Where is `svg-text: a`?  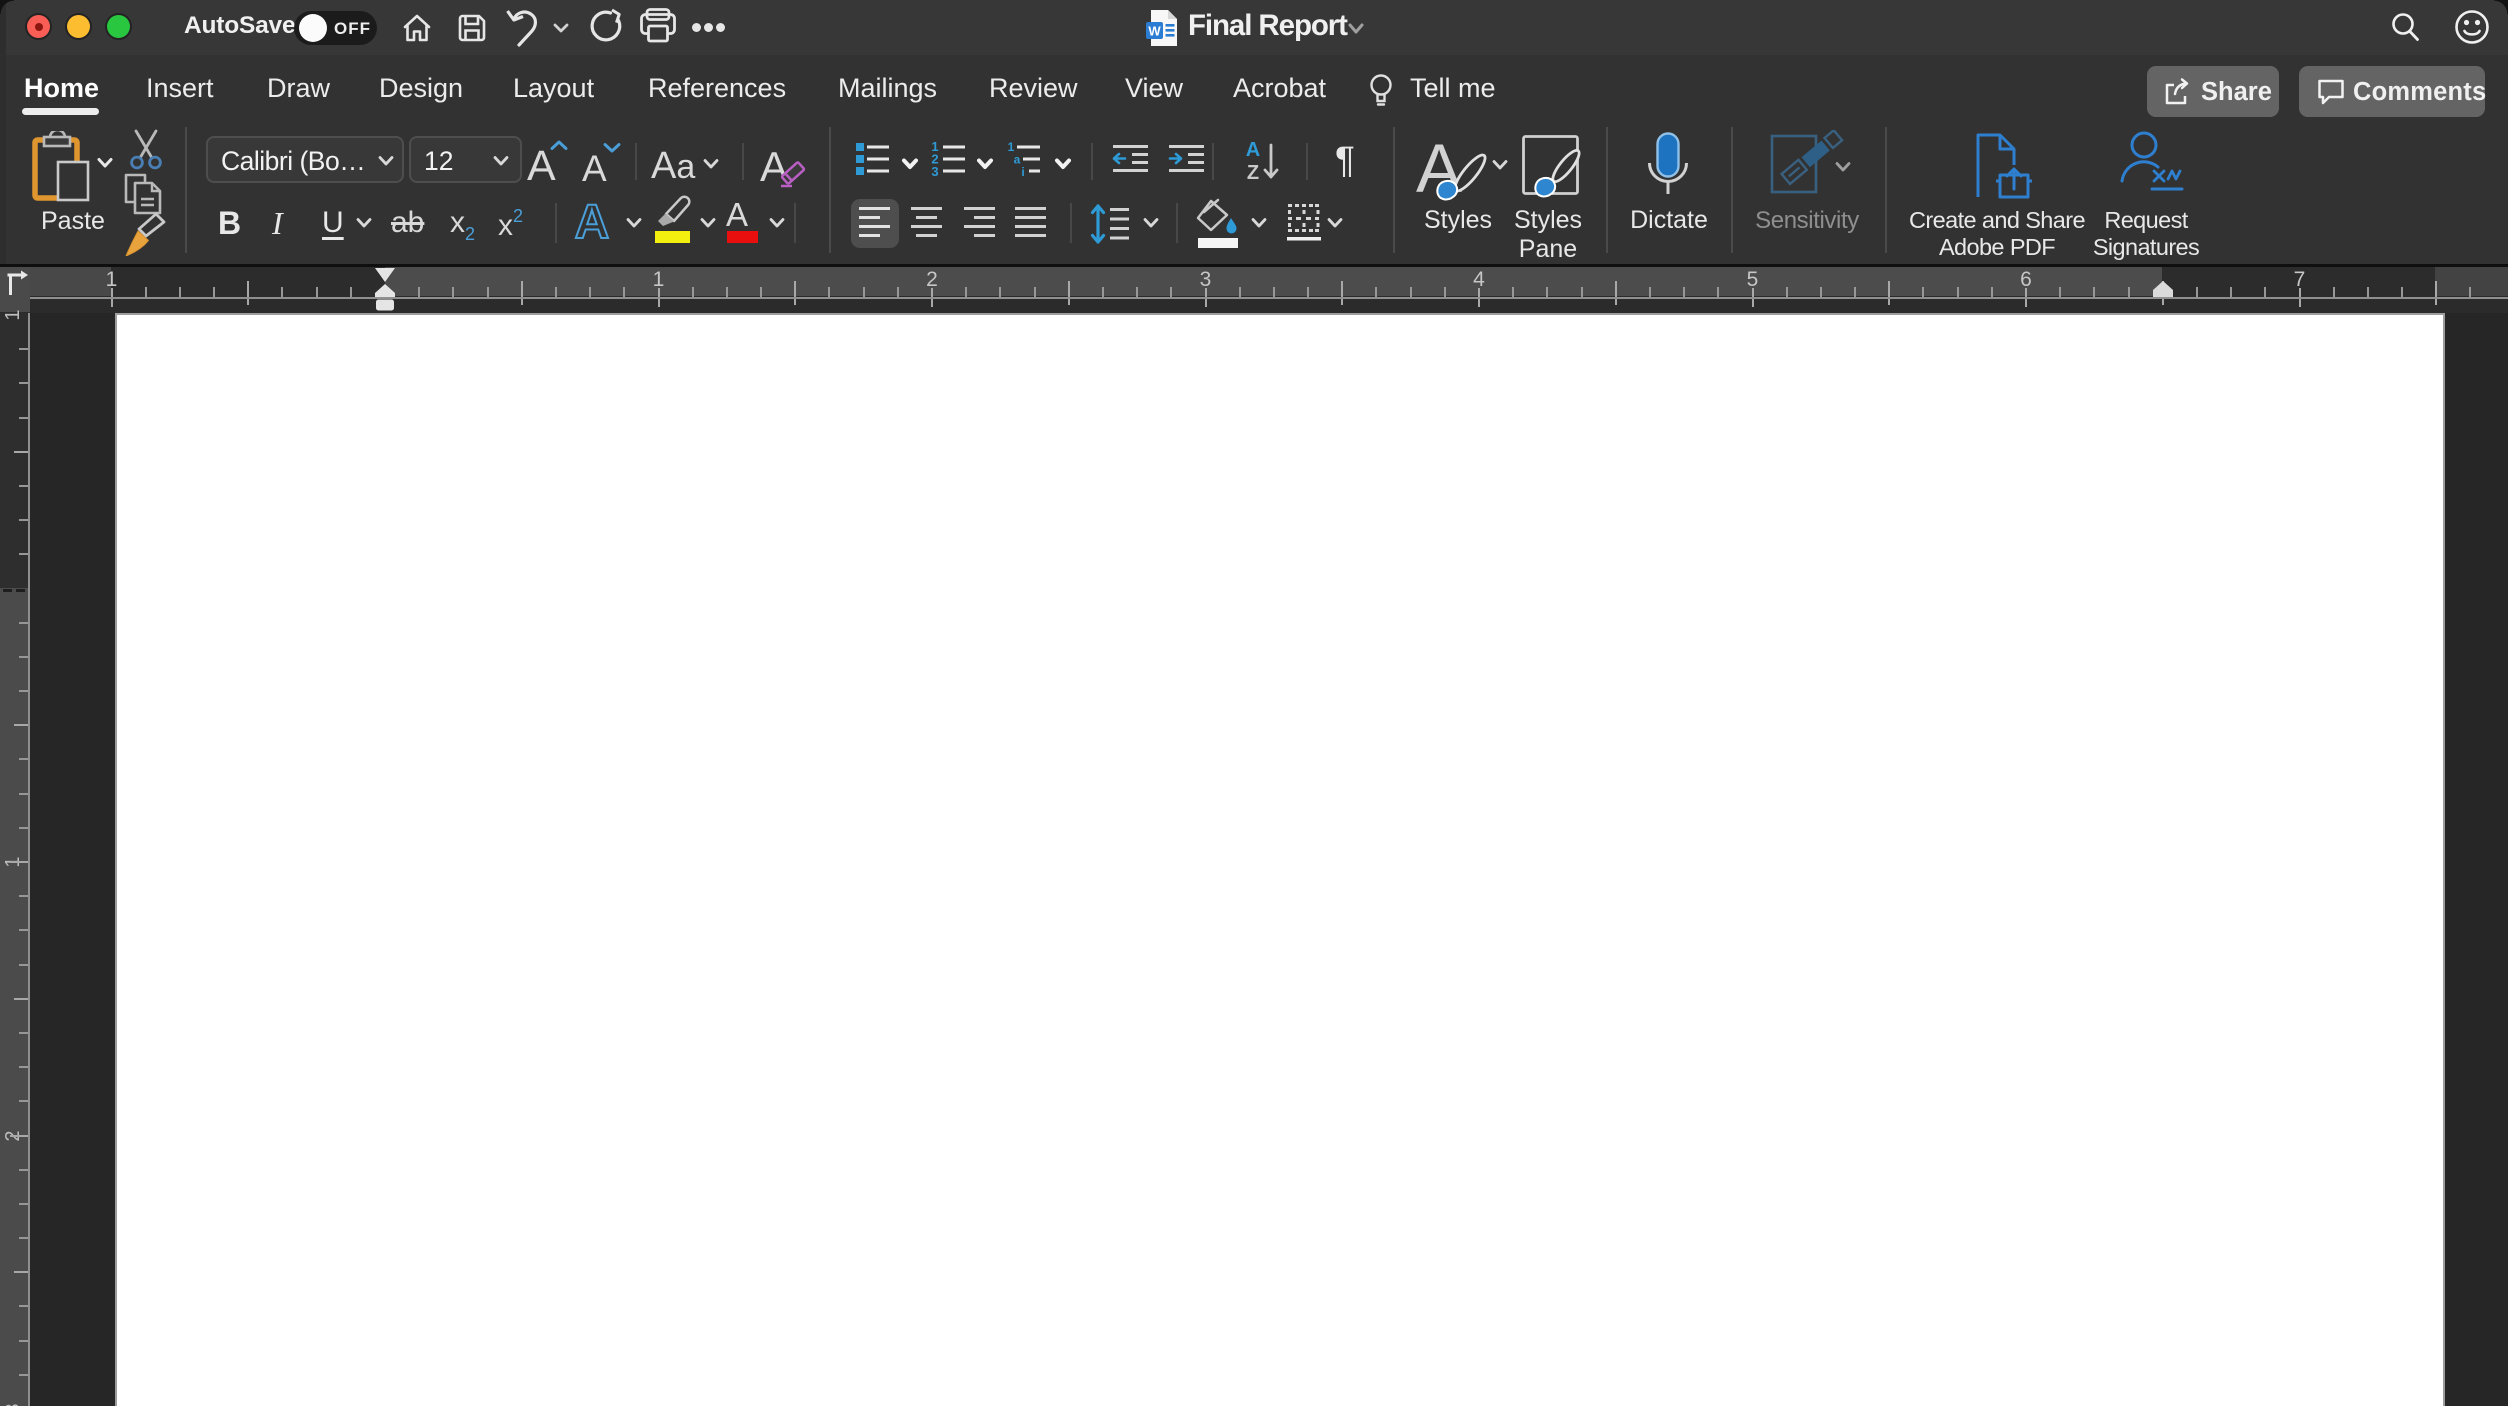 svg-text: a is located at coordinates (1017, 160).